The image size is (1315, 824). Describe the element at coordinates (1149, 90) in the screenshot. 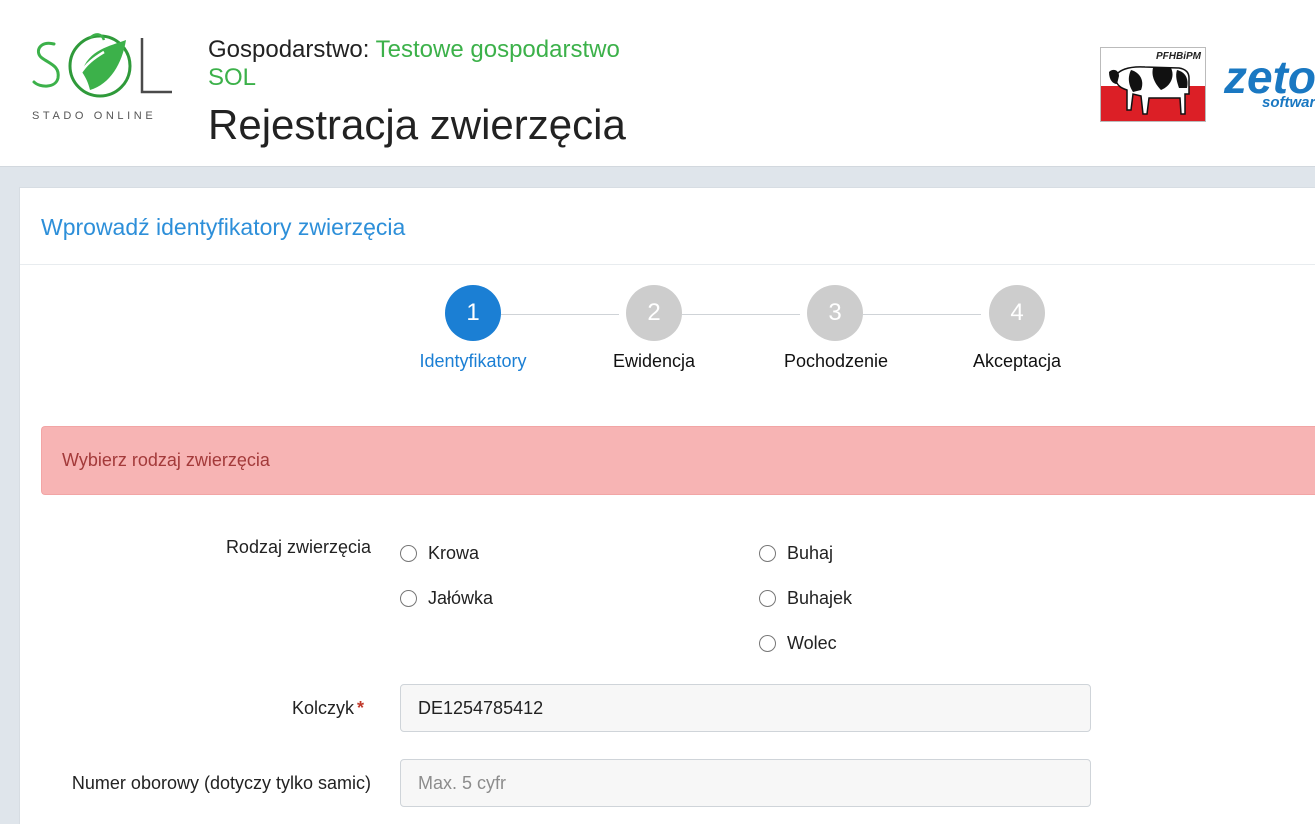

I see `cow-icon` at that location.